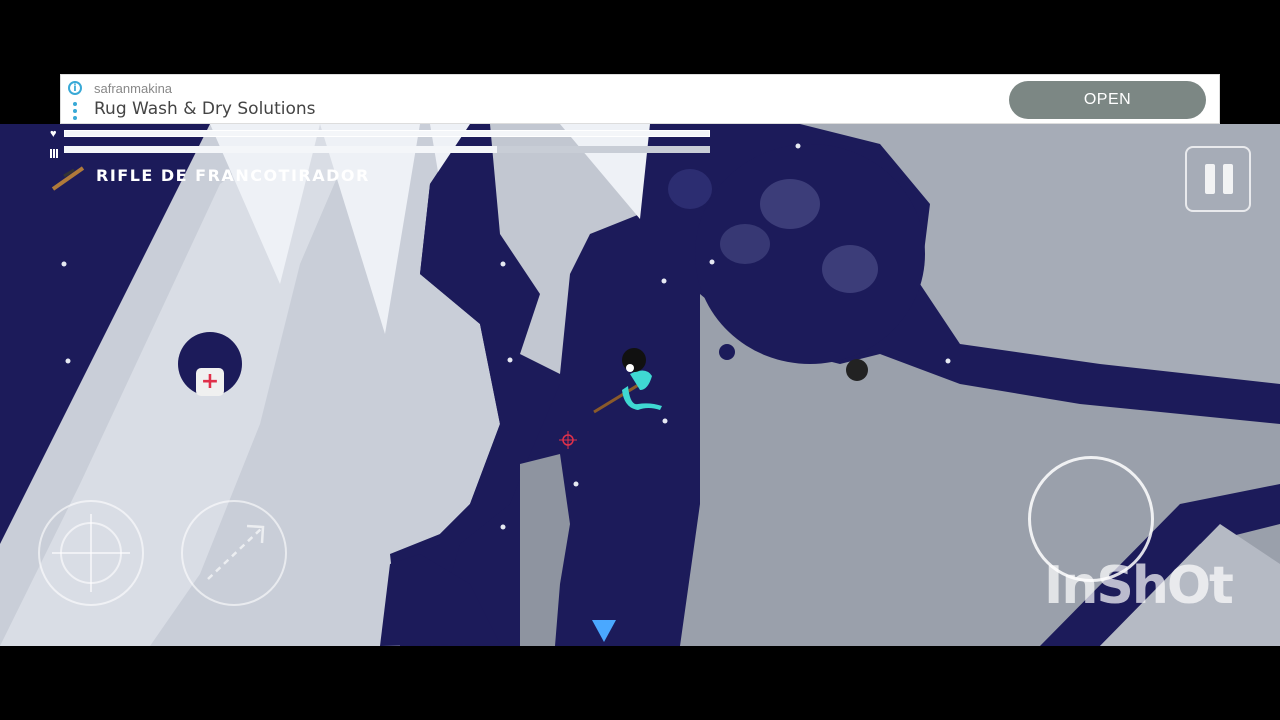 This screenshot has height=720, width=1280. I want to click on ceiling-band, so click(750, 130).